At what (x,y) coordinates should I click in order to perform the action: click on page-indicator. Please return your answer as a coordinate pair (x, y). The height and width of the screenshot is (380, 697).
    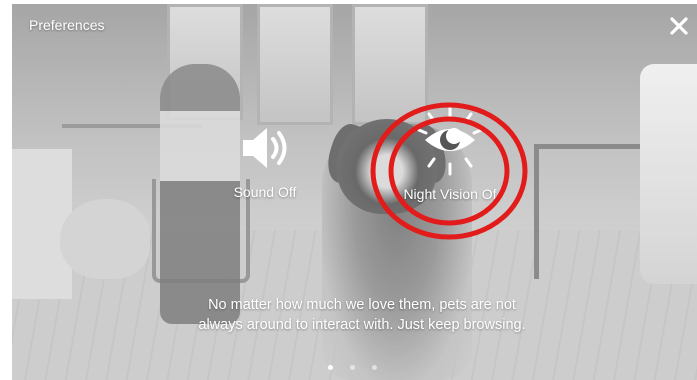
    Looking at the image, I should click on (352, 367).